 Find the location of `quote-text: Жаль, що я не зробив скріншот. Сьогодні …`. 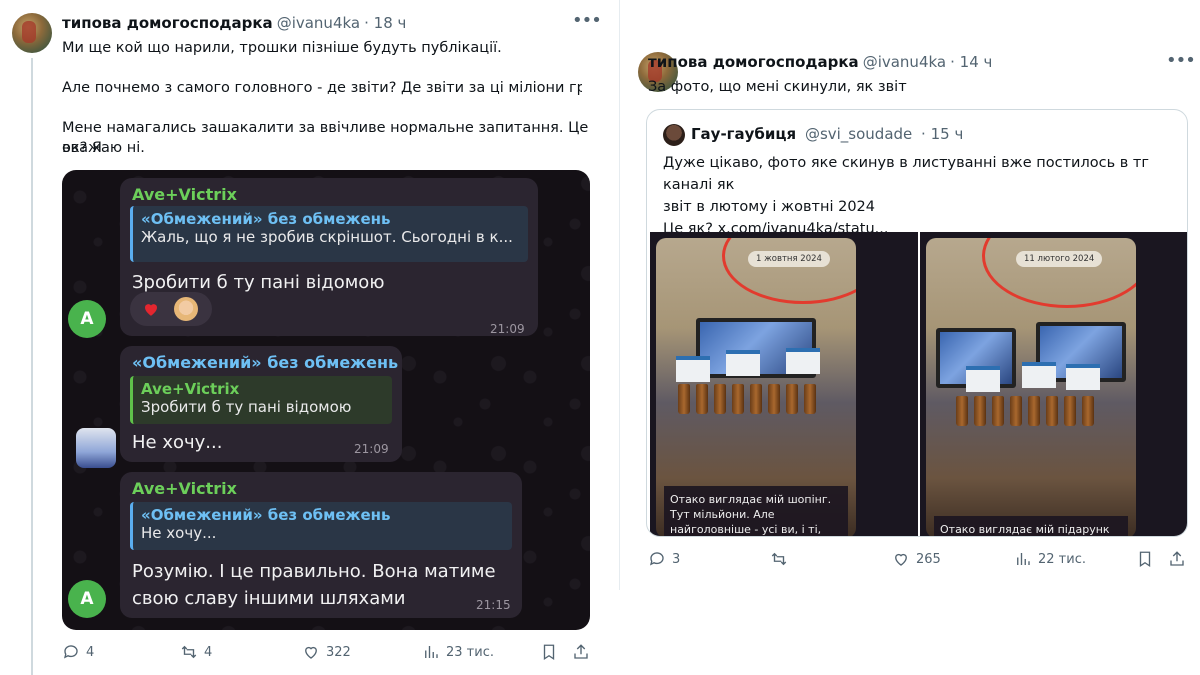

quote-text: Жаль, що я не зробив скріншот. Сьогодні … is located at coordinates (327, 237).